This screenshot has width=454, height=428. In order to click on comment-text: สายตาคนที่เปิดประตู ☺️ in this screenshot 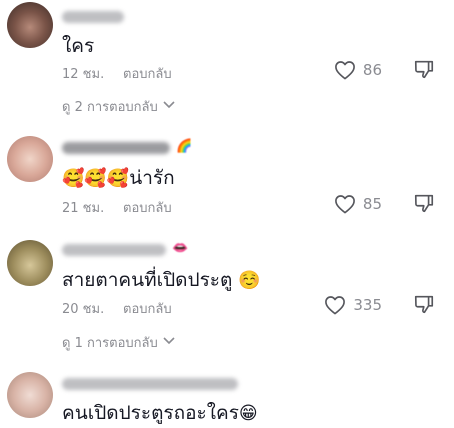, I will do `click(161, 280)`.